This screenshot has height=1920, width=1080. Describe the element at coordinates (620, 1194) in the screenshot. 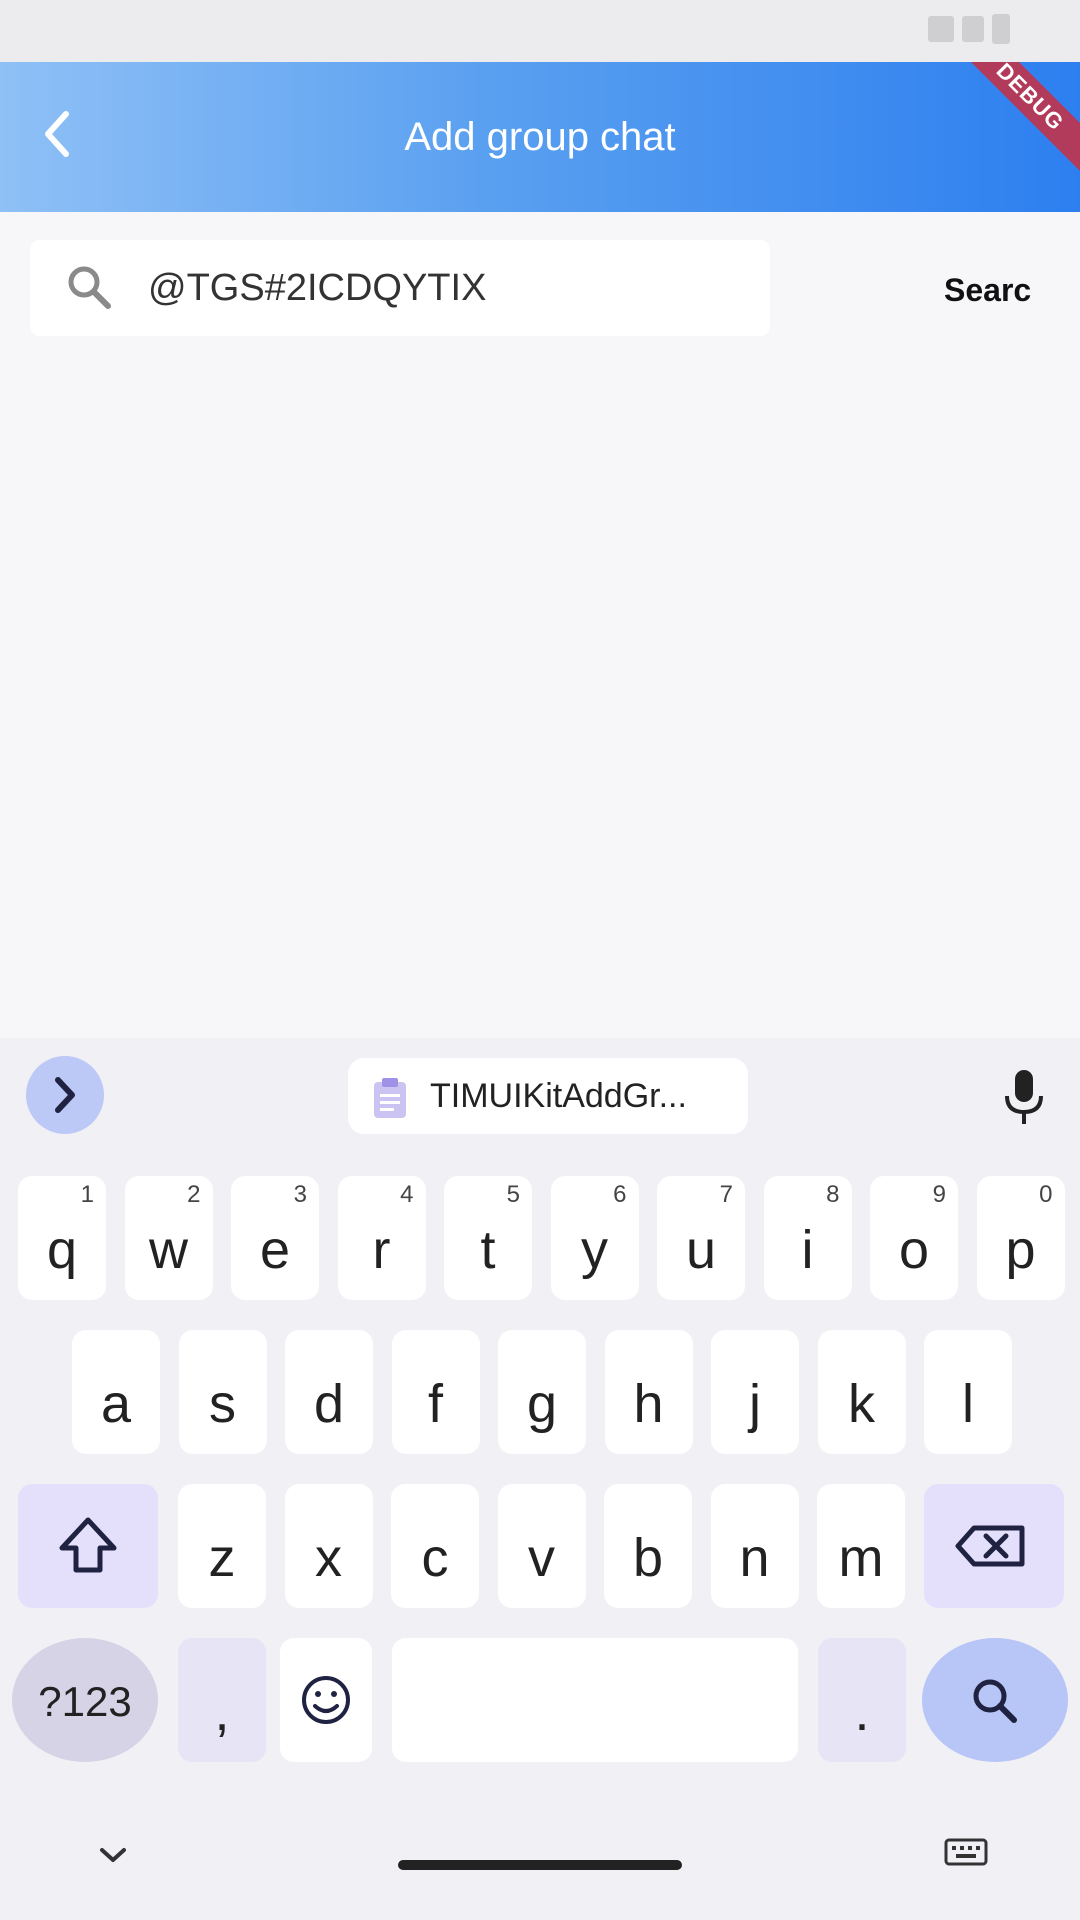

I see `key-hint: 6` at that location.